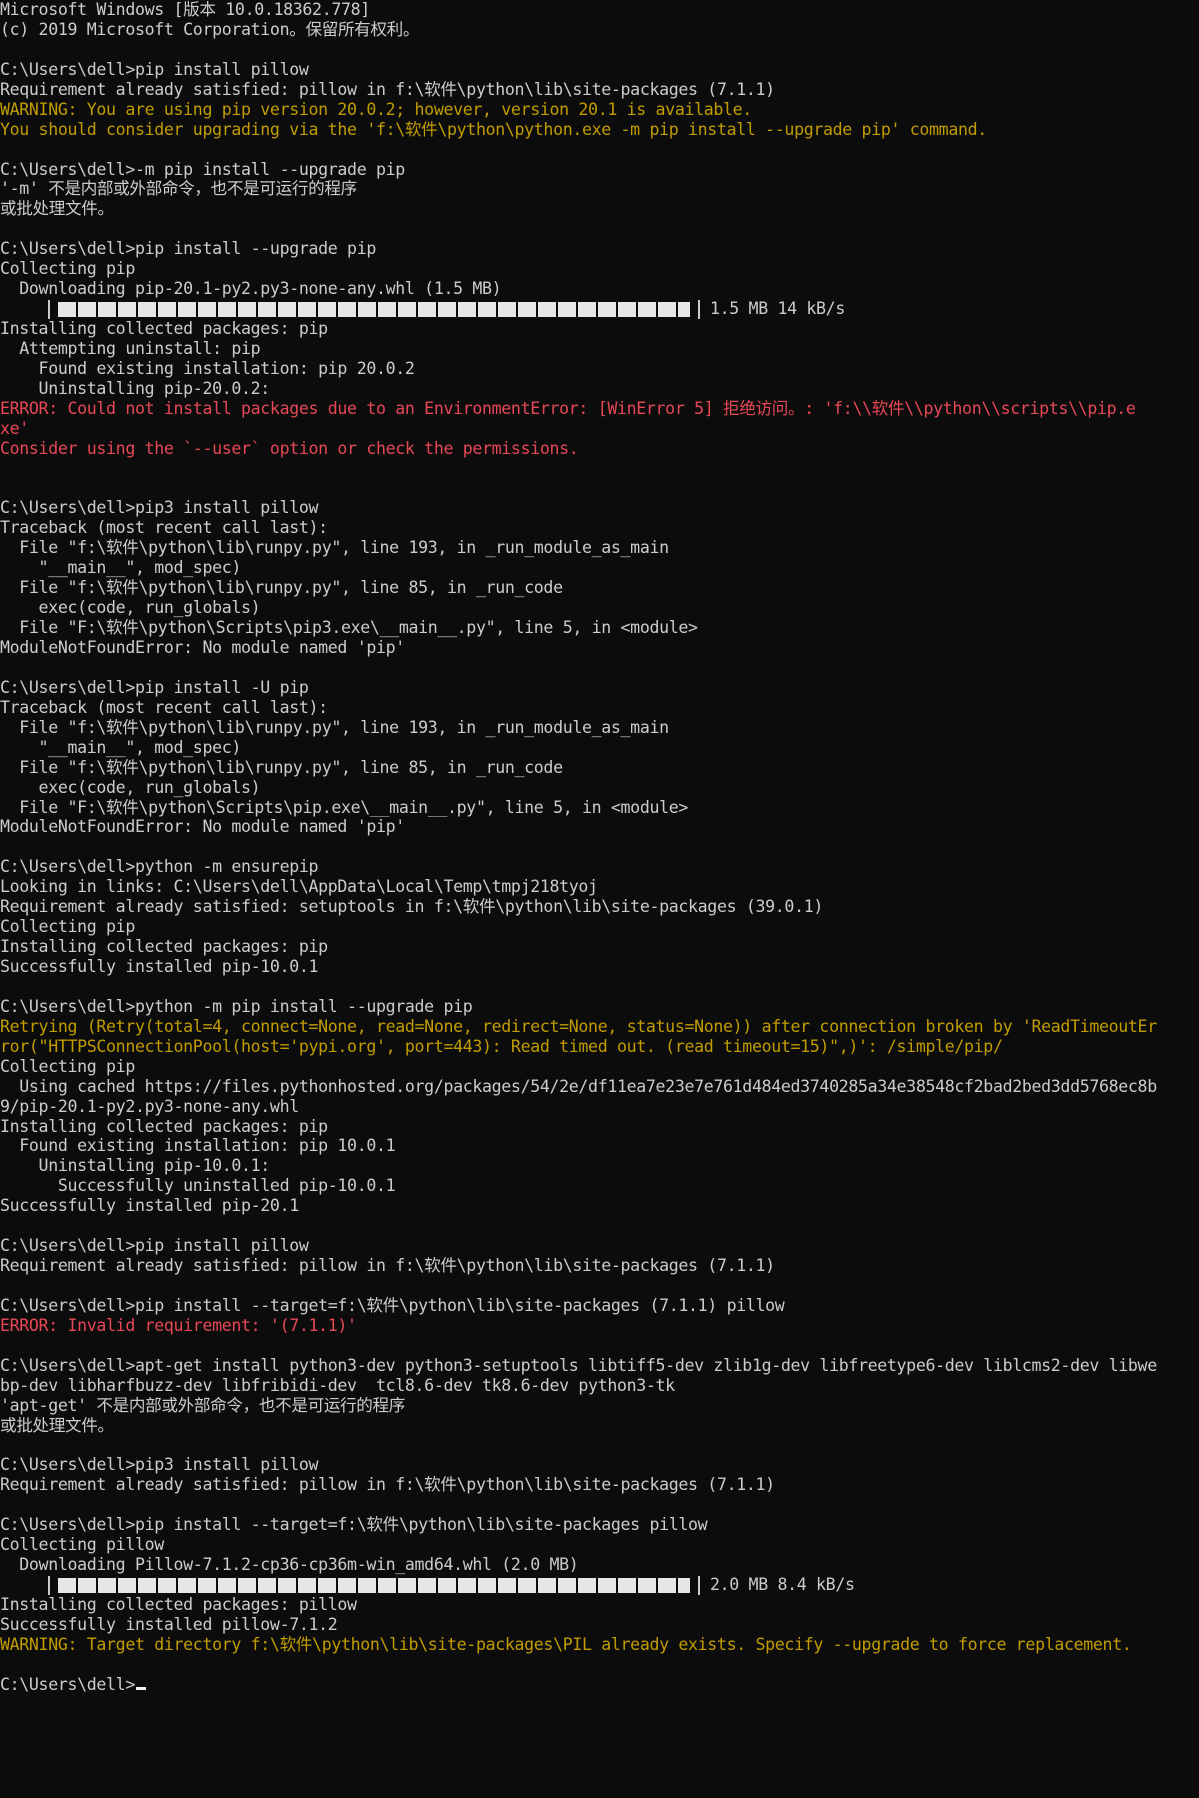 The width and height of the screenshot is (1199, 1798). I want to click on console-line: Found existing installation: pip 10.0.1, so click(198, 1146).